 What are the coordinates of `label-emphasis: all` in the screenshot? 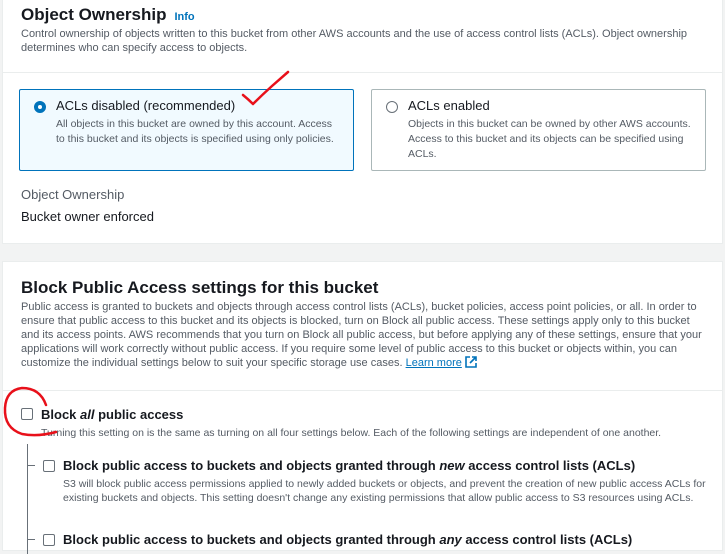 It's located at (87, 414).